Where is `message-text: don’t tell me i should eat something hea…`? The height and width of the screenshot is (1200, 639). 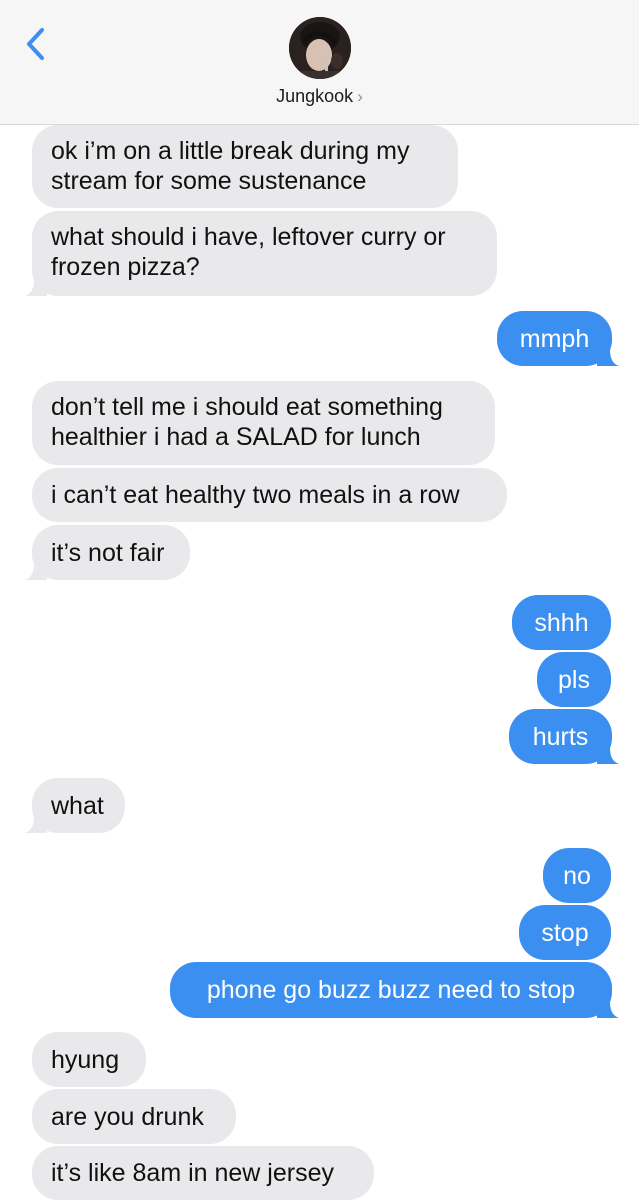
message-text: don’t tell me i should eat something hea… is located at coordinates (247, 422).